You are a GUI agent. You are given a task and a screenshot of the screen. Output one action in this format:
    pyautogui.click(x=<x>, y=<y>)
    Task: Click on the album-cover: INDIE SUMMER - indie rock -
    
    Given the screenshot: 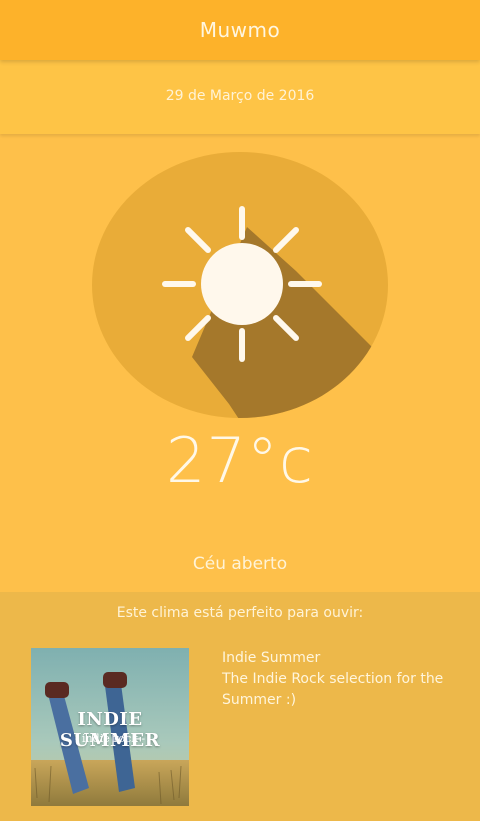 What is the action you would take?
    pyautogui.click(x=110, y=727)
    